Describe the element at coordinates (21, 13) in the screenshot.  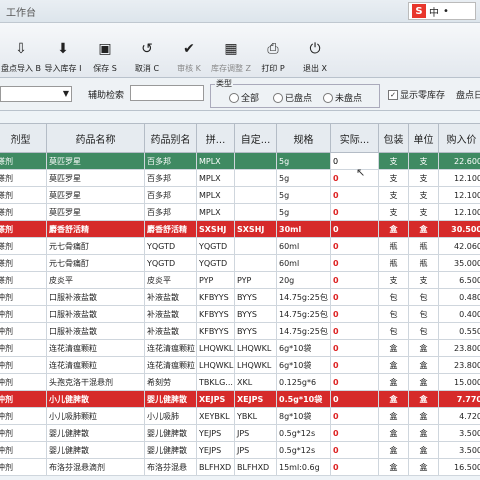
I see `window-title: 工作台` at that location.